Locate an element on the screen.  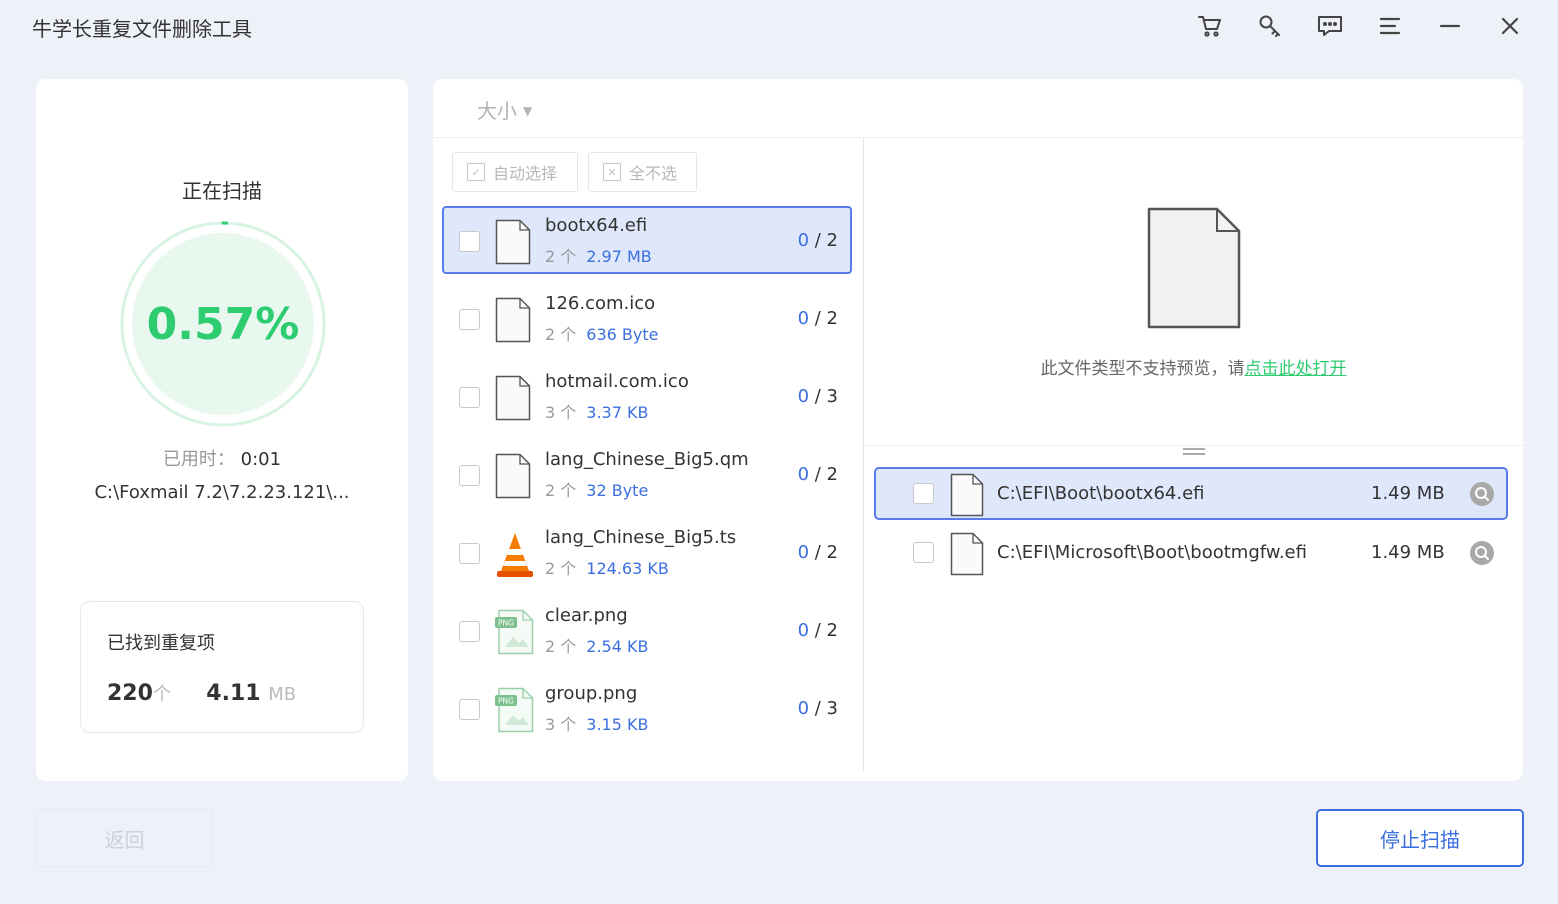
file-meta: 2 个 32 Byte is located at coordinates (596, 489).